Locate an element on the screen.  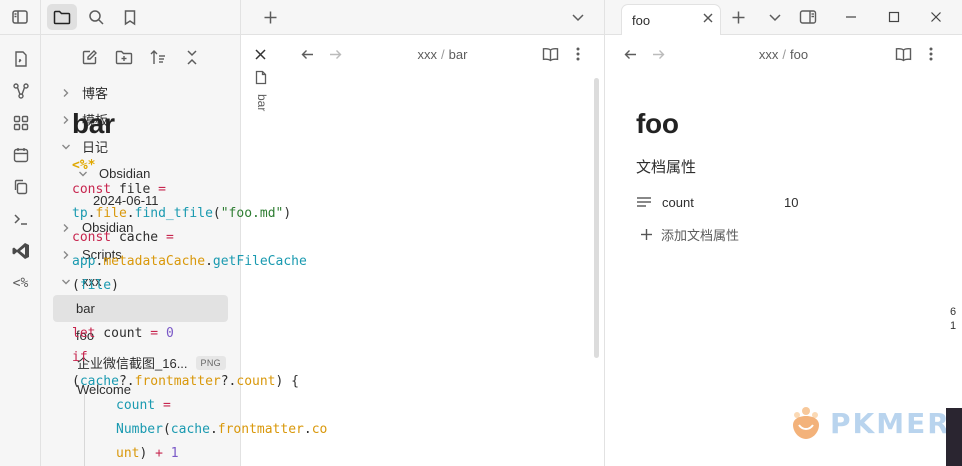
code-line: let count = 0 is located at coordinates (217, 334).